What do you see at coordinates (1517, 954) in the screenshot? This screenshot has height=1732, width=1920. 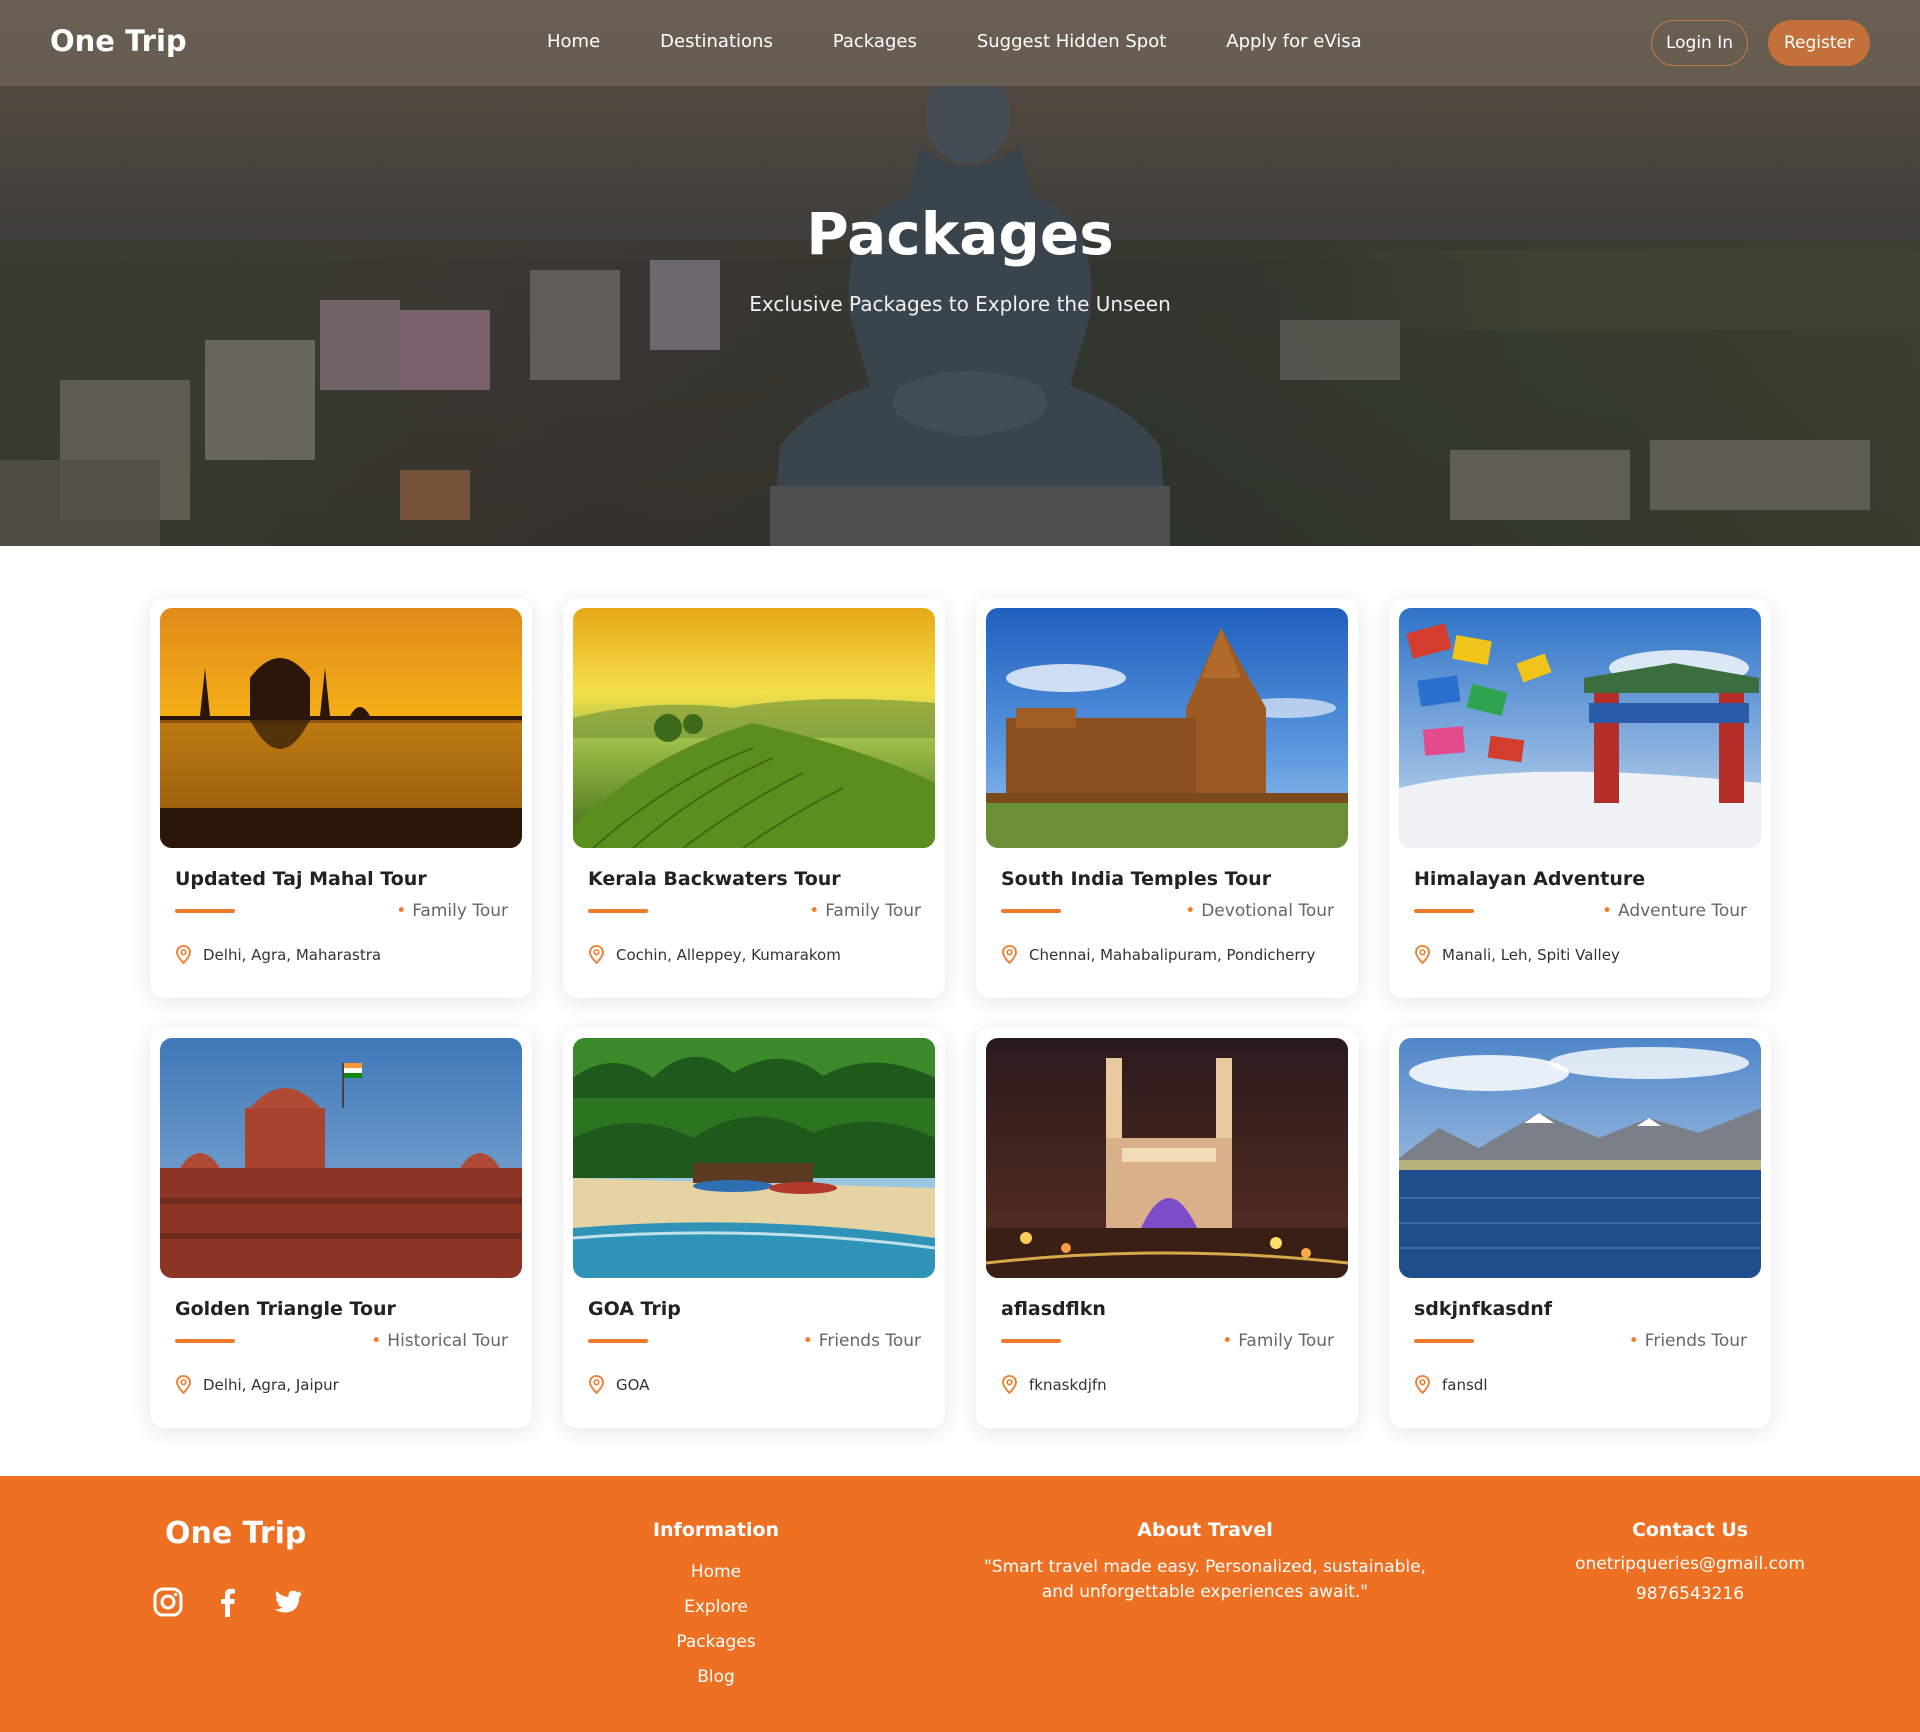 I see `package-location: Manali, Leh, Spiti Valley` at bounding box center [1517, 954].